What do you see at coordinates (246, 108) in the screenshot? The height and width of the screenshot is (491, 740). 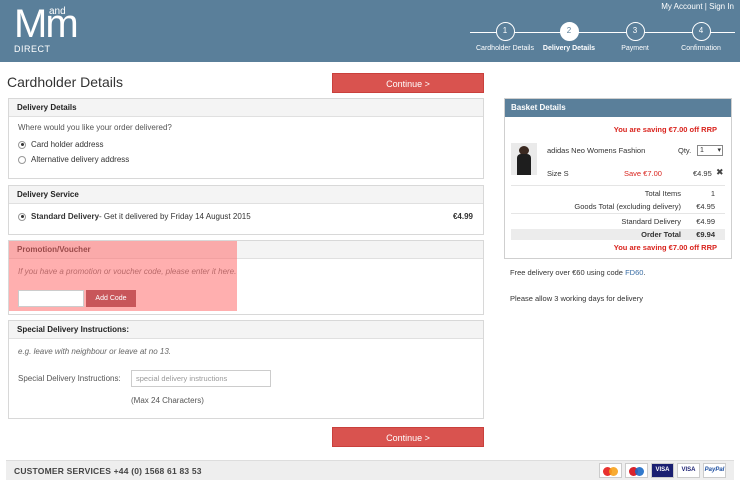 I see `delivery-details-title: Delivery Details` at bounding box center [246, 108].